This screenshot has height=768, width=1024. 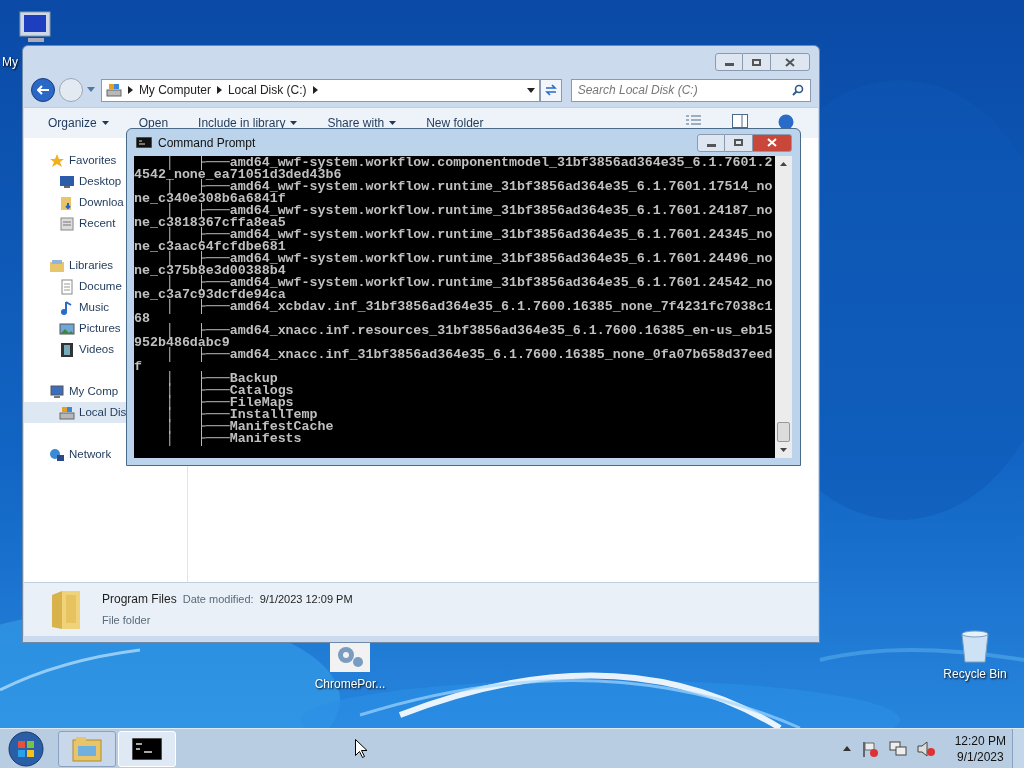 I want to click on window-title: Command Prompt, so click(x=207, y=143).